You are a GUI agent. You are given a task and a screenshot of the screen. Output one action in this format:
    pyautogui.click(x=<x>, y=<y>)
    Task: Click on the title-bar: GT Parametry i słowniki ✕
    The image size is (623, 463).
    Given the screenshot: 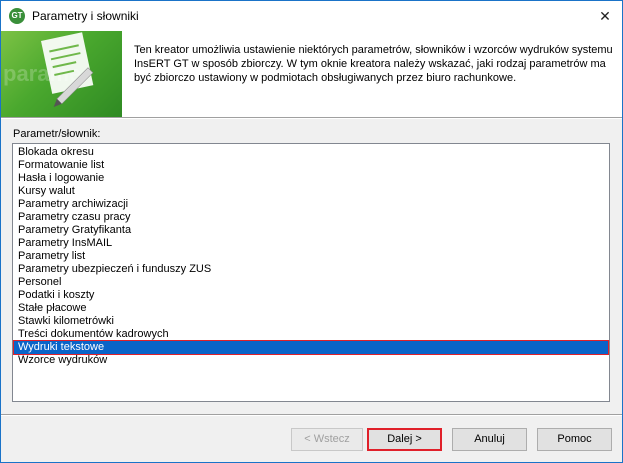 What is the action you would take?
    pyautogui.click(x=311, y=16)
    